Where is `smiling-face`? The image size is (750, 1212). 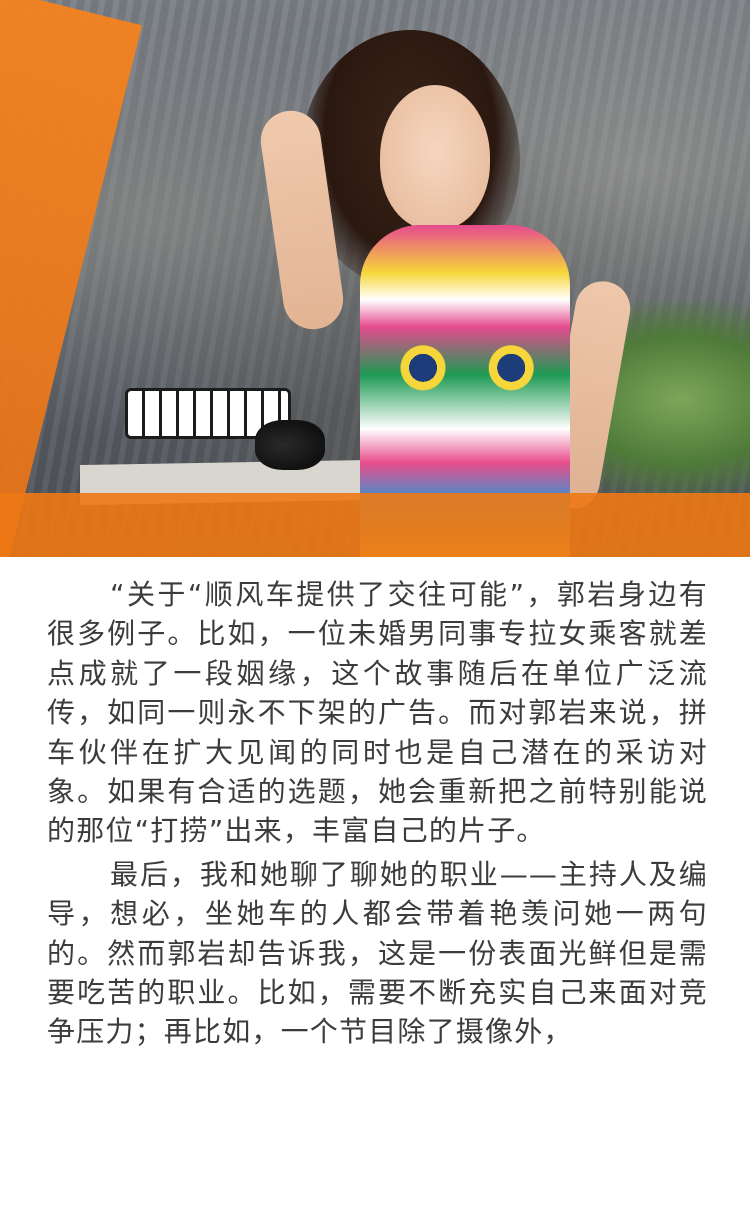
smiling-face is located at coordinates (435, 157).